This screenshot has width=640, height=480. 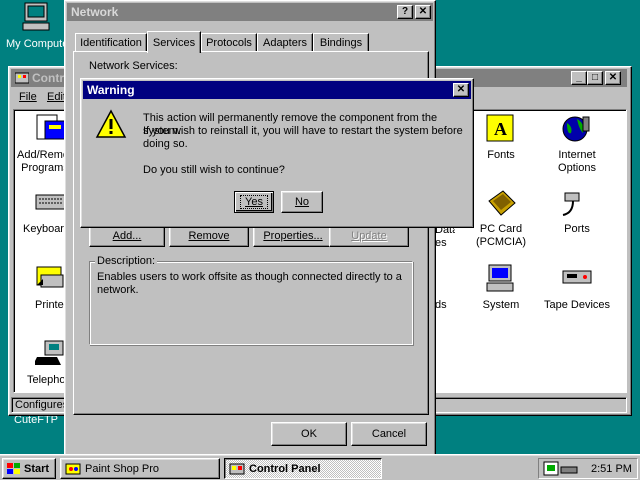 I want to click on my-computer-desktop-icon: My Computer, so click(x=36, y=28).